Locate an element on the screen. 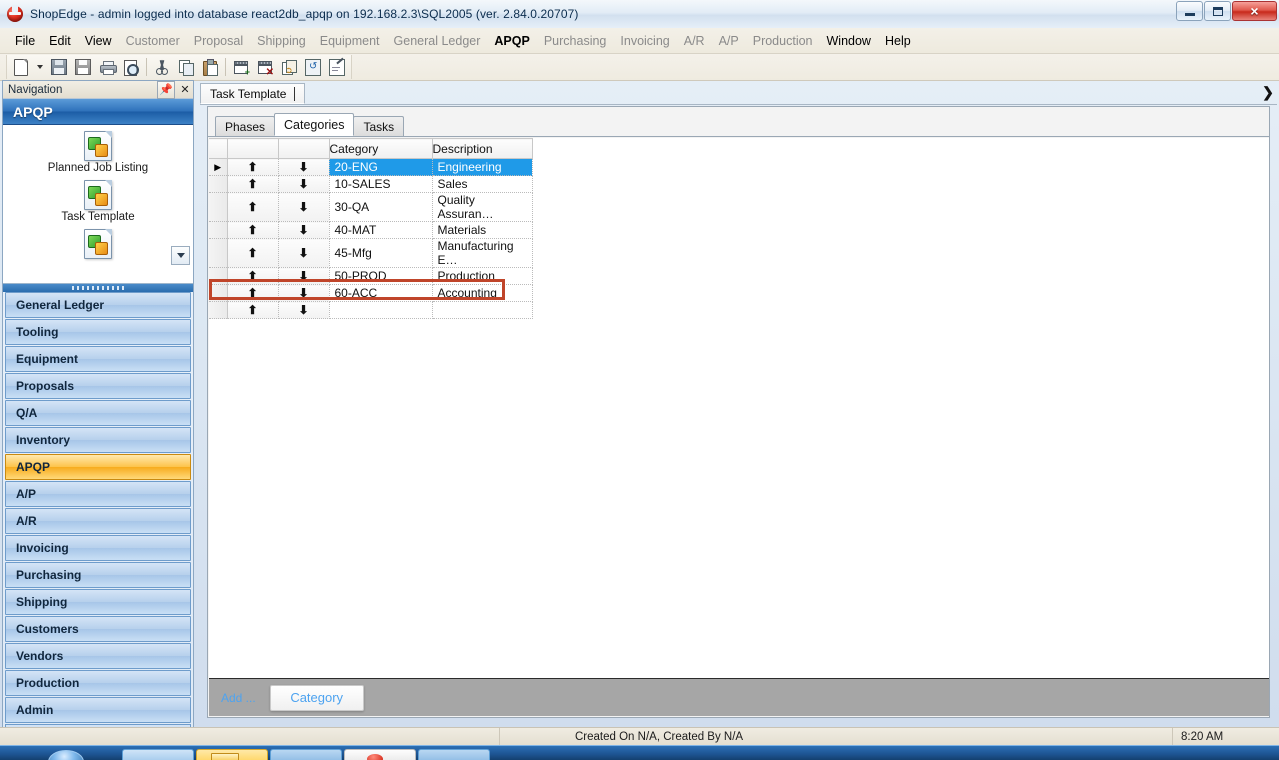 The width and height of the screenshot is (1279, 760). sidebar-item-equipment: Equipment is located at coordinates (98, 359).